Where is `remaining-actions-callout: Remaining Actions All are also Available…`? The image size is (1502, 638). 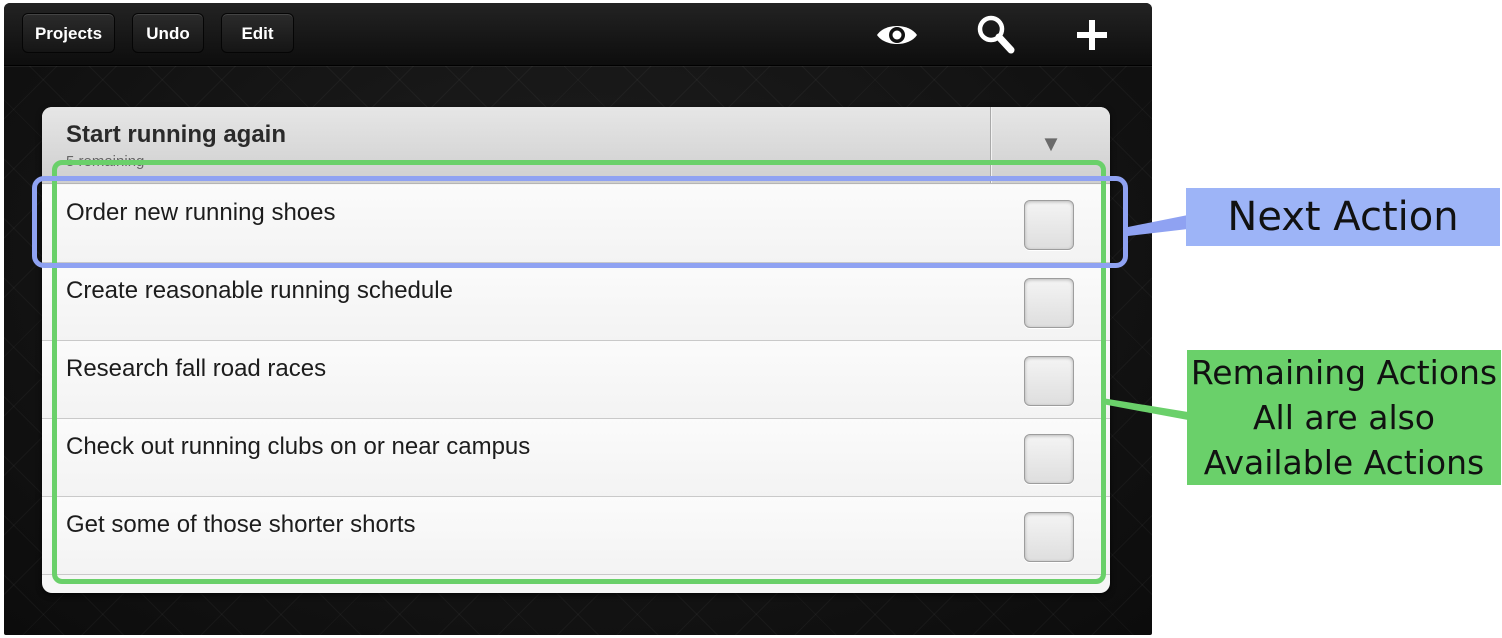
remaining-actions-callout: Remaining Actions All are also Available… is located at coordinates (1344, 417).